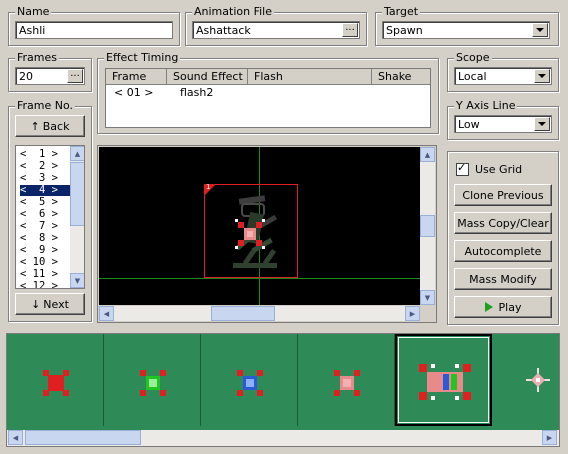 The image size is (568, 454). I want to click on autocomplete-button: Autocomplete, so click(503, 251).